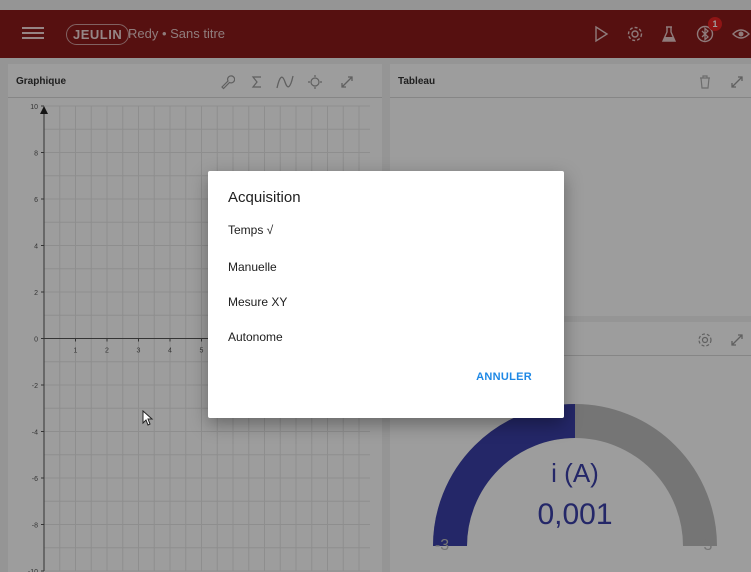 Image resolution: width=751 pixels, height=572 pixels. What do you see at coordinates (250, 230) in the screenshot?
I see `option-temps: Temps √` at bounding box center [250, 230].